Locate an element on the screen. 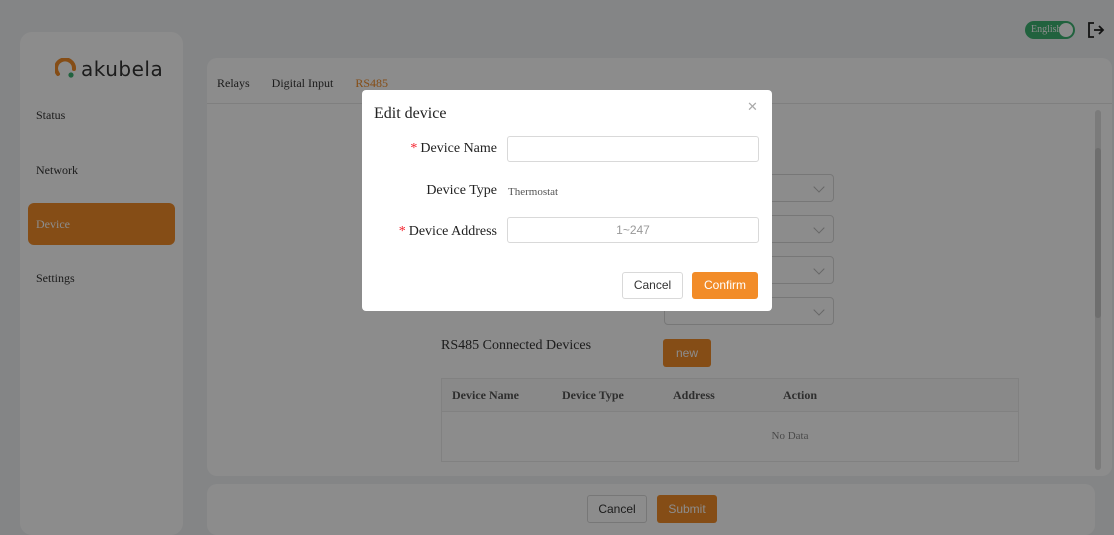  device-name-label: * Device Name is located at coordinates (453, 148).